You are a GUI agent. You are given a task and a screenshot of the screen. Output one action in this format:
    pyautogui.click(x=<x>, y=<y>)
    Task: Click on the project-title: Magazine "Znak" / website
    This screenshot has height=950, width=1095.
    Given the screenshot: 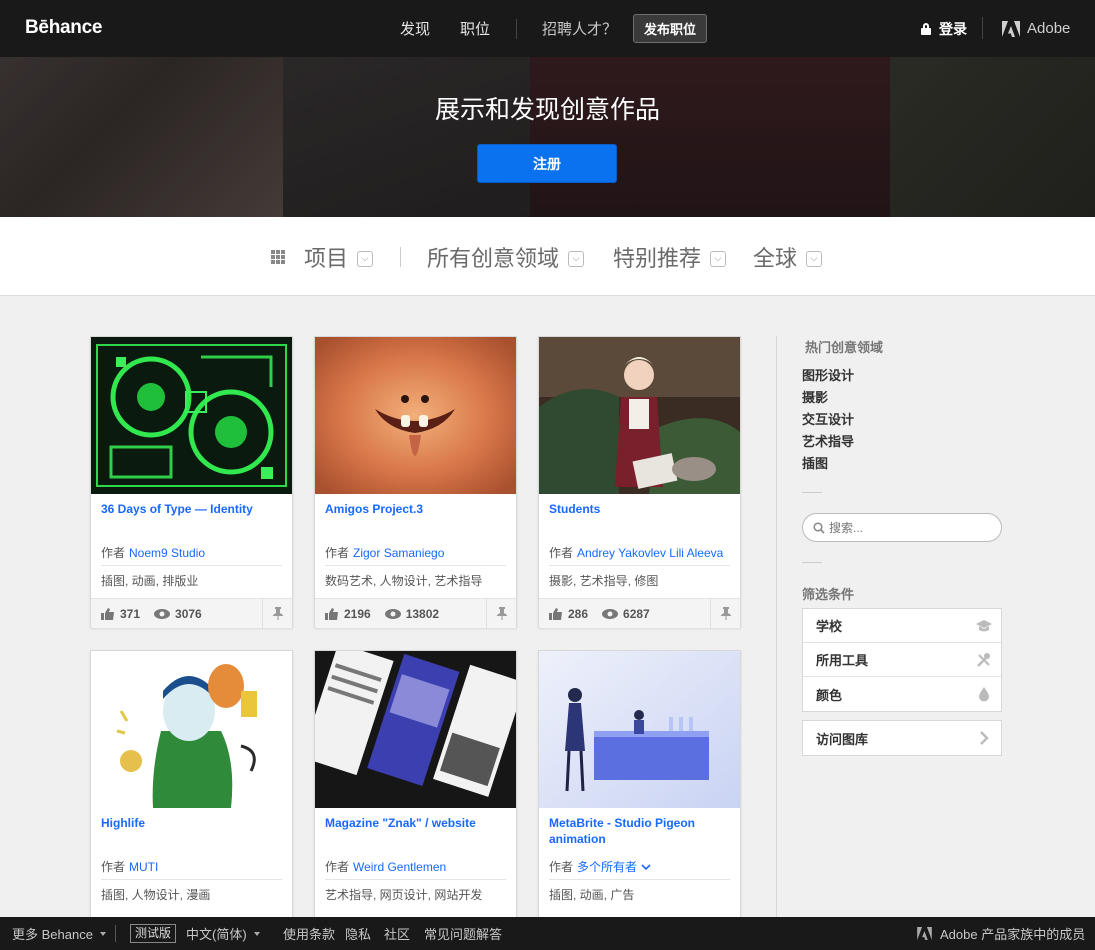 What is the action you would take?
    pyautogui.click(x=417, y=823)
    